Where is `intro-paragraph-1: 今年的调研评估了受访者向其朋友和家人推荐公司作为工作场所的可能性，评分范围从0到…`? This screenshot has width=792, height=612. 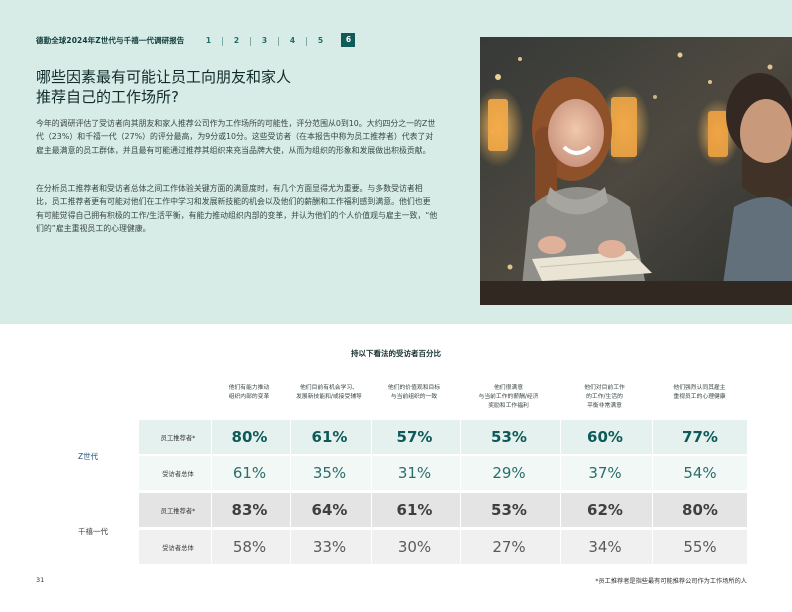
intro-paragraph-1: 今年的调研评估了受访者向其朋友和家人推荐公司作为工作场所的可能性，评分范围从0到… is located at coordinates (236, 137).